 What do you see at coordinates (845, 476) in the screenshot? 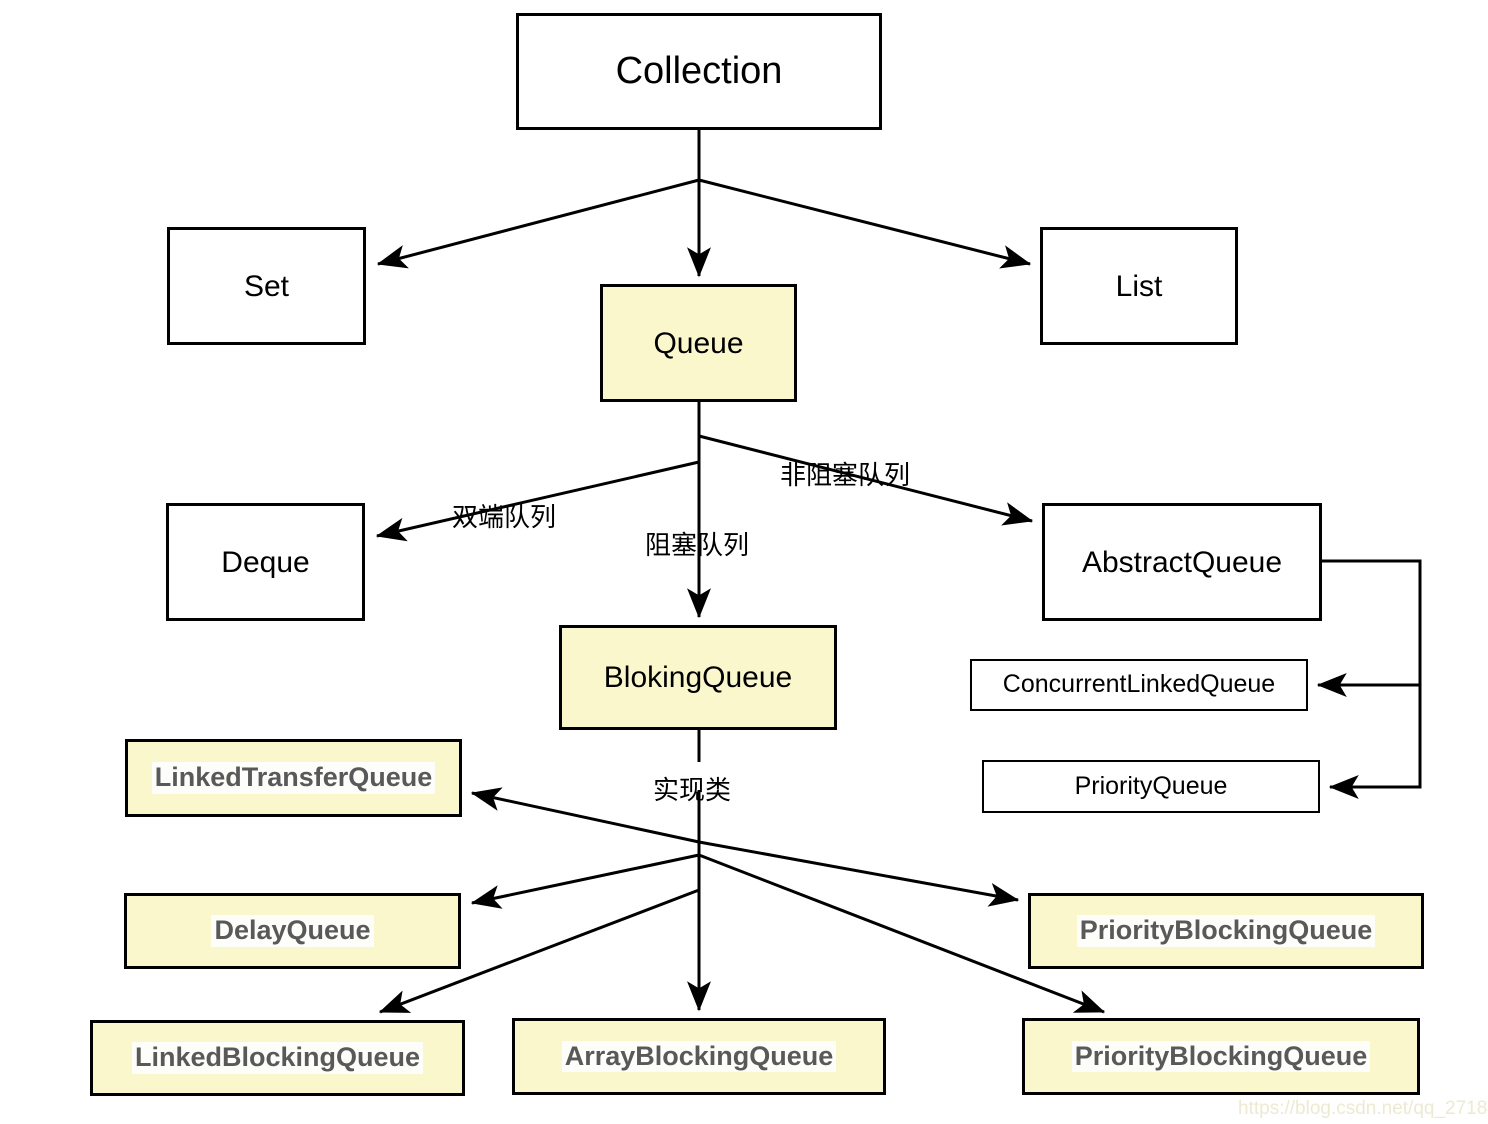
I see `edge-label-nonblocking-label: 非阻塞队列` at bounding box center [845, 476].